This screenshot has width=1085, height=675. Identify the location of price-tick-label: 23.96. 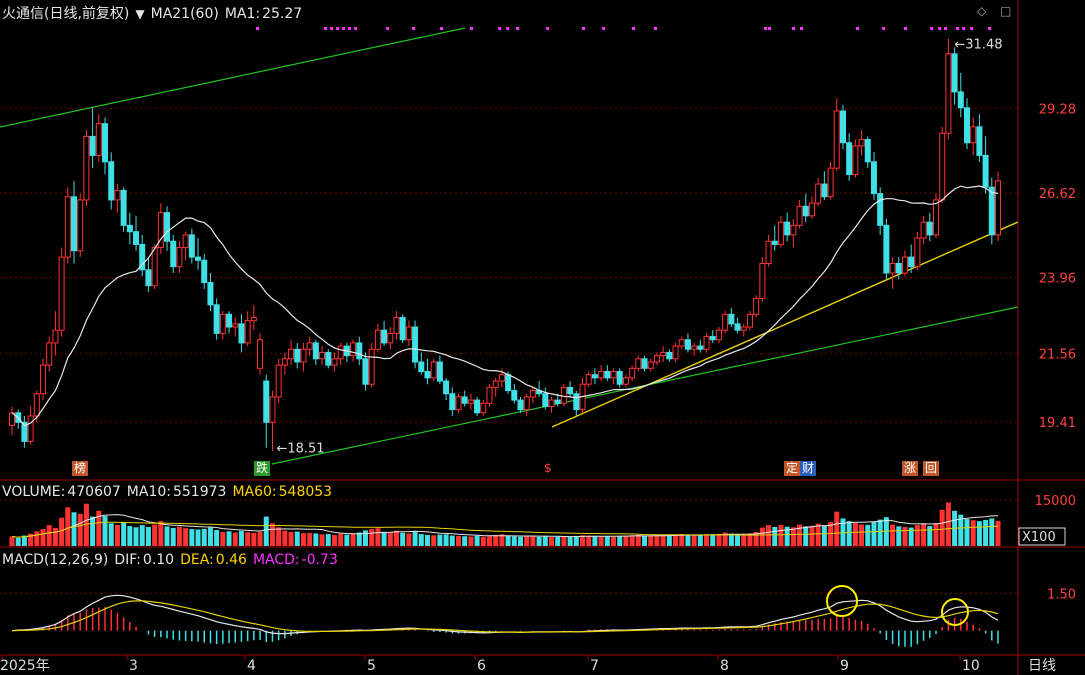
(1057, 278).